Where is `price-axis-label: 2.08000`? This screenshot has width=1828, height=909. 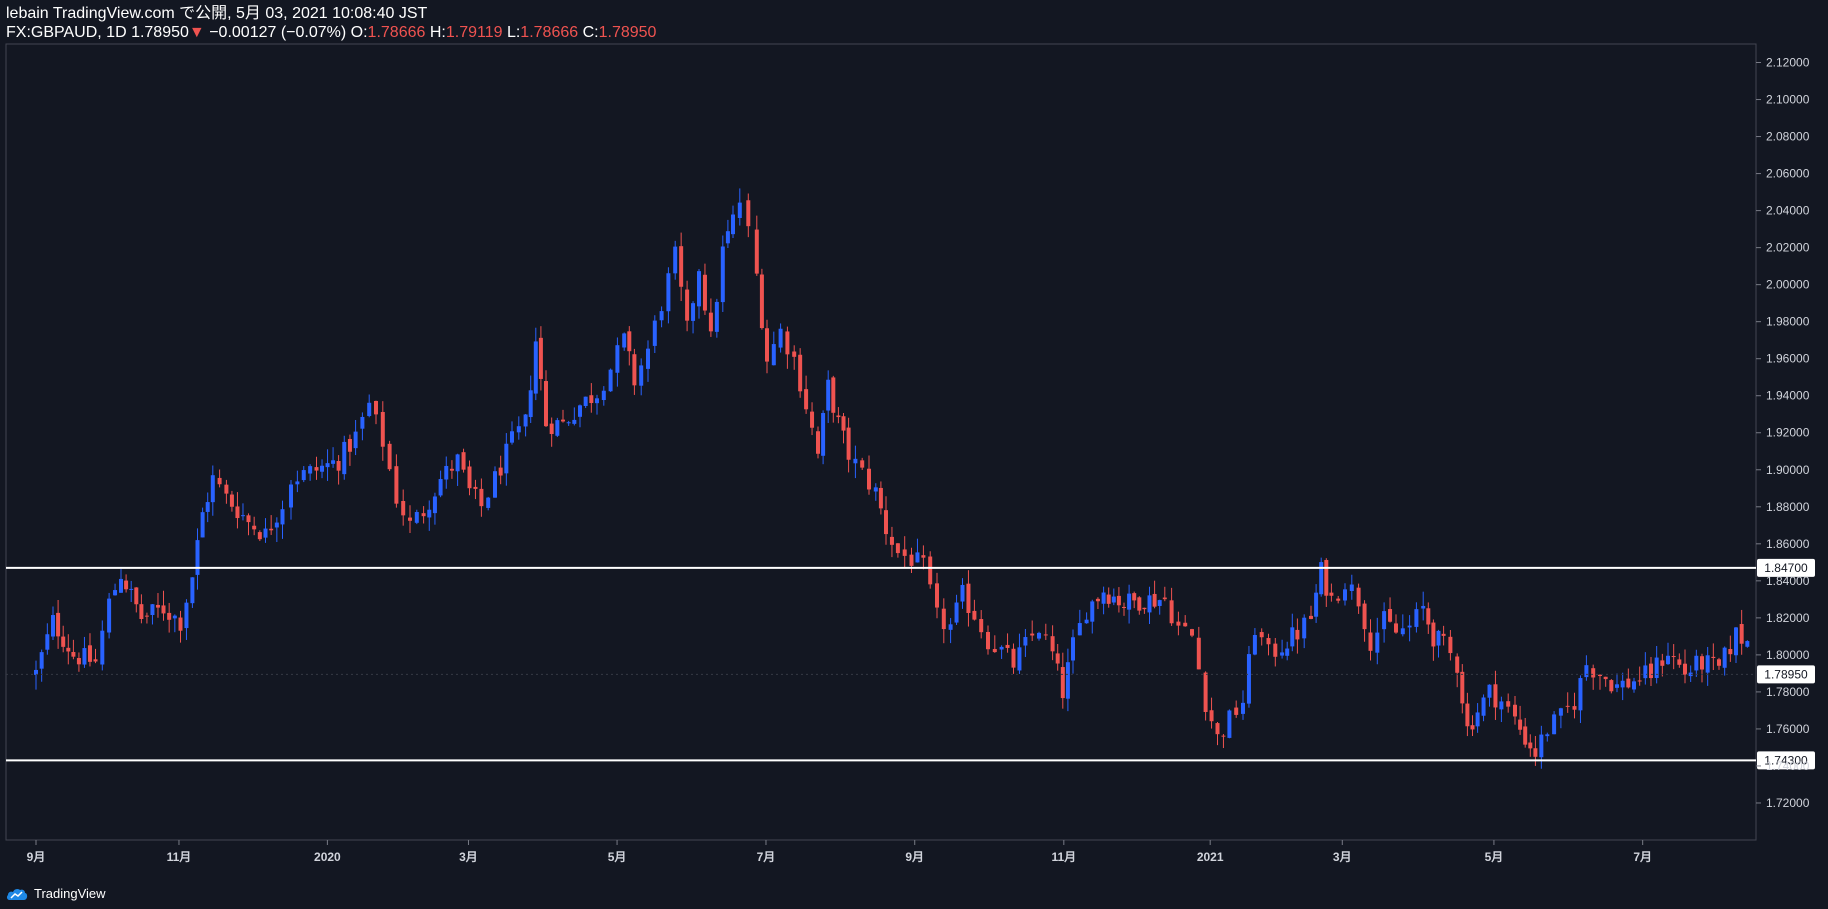
price-axis-label: 2.08000 is located at coordinates (1788, 137).